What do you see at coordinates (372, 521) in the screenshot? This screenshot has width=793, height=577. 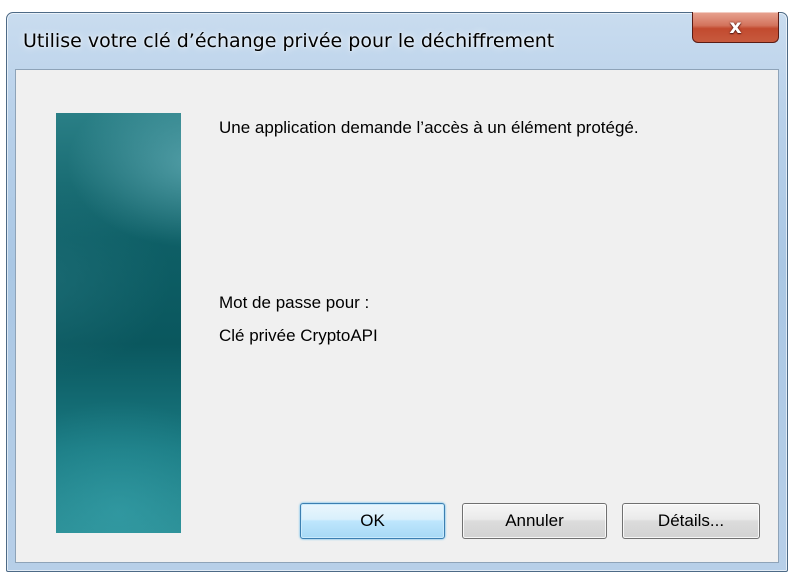 I see `ok-button: OK` at bounding box center [372, 521].